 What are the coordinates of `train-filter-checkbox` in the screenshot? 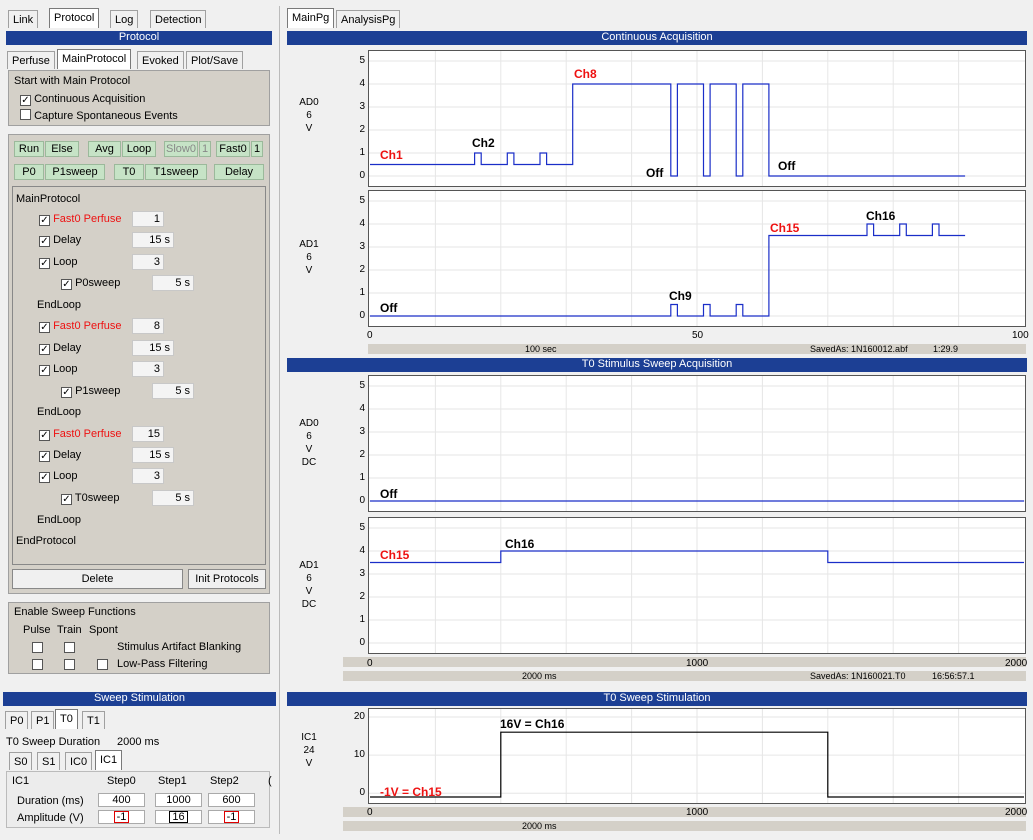 It's located at (69, 664).